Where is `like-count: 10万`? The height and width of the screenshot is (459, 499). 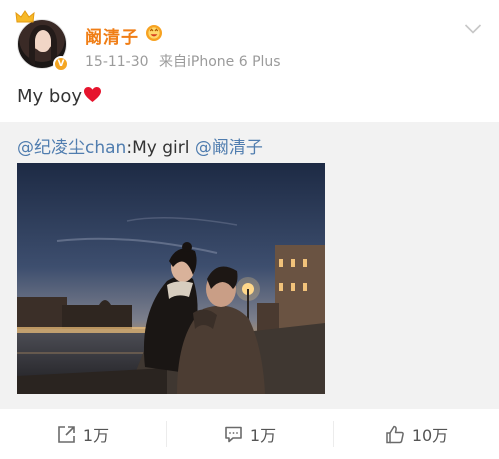 like-count: 10万 is located at coordinates (430, 435).